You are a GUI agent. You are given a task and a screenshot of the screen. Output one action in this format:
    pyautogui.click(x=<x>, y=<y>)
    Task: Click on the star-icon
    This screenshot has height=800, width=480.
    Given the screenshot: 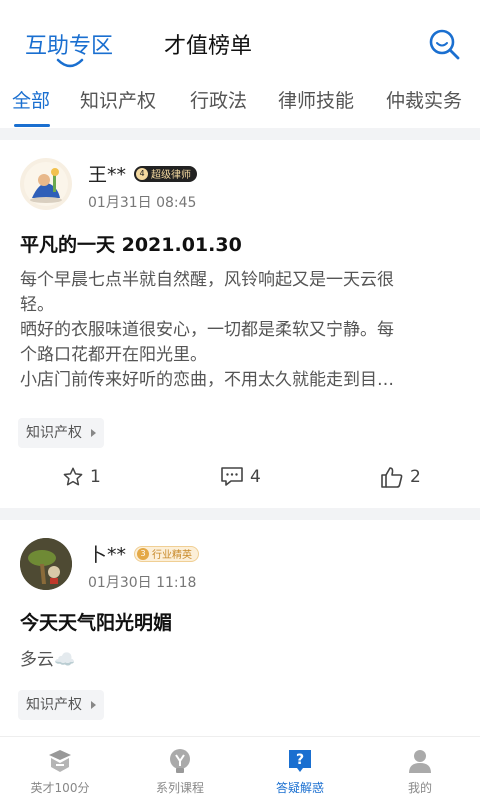 What is the action you would take?
    pyautogui.click(x=73, y=476)
    